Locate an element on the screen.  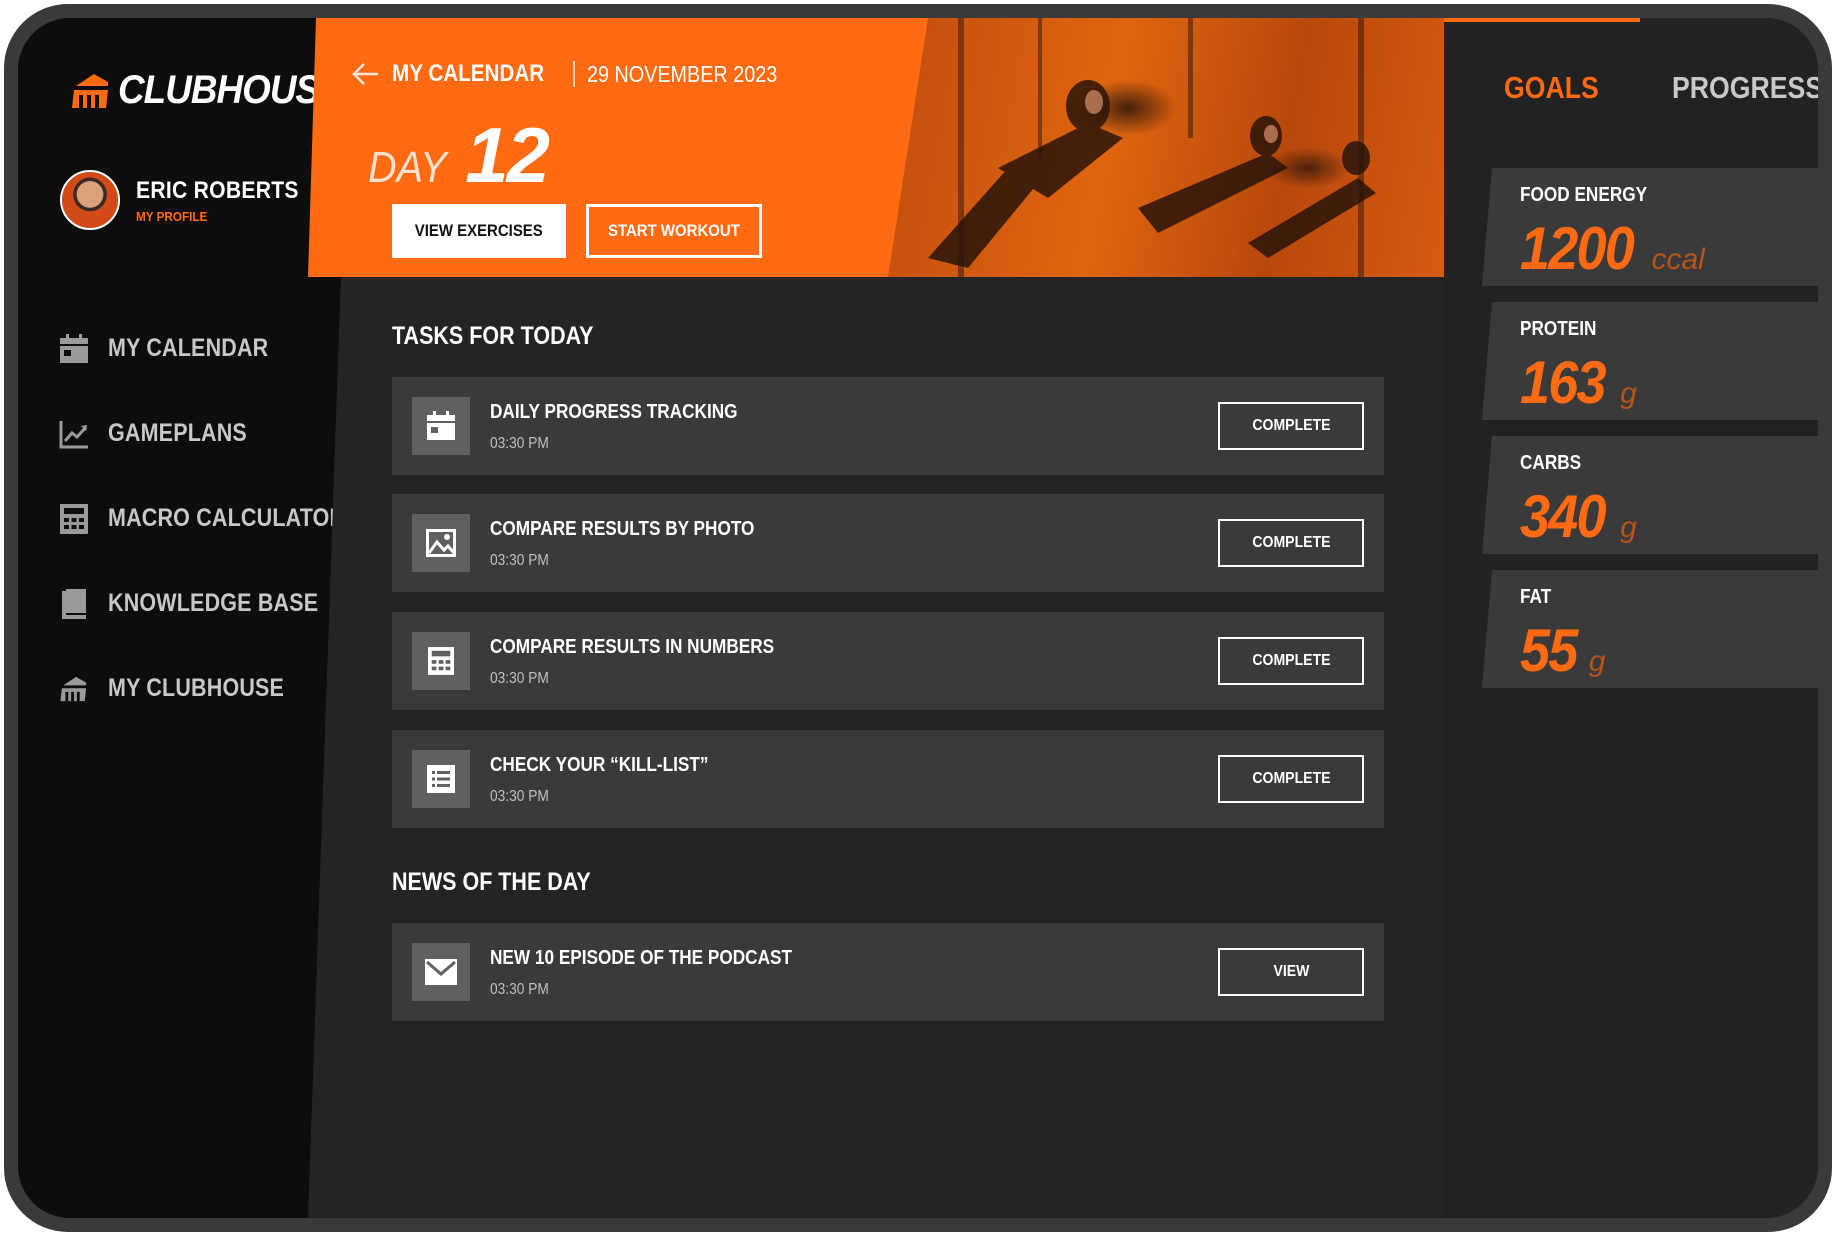
sidebar-item-label: MY CLUBHOUSE is located at coordinates (196, 688).